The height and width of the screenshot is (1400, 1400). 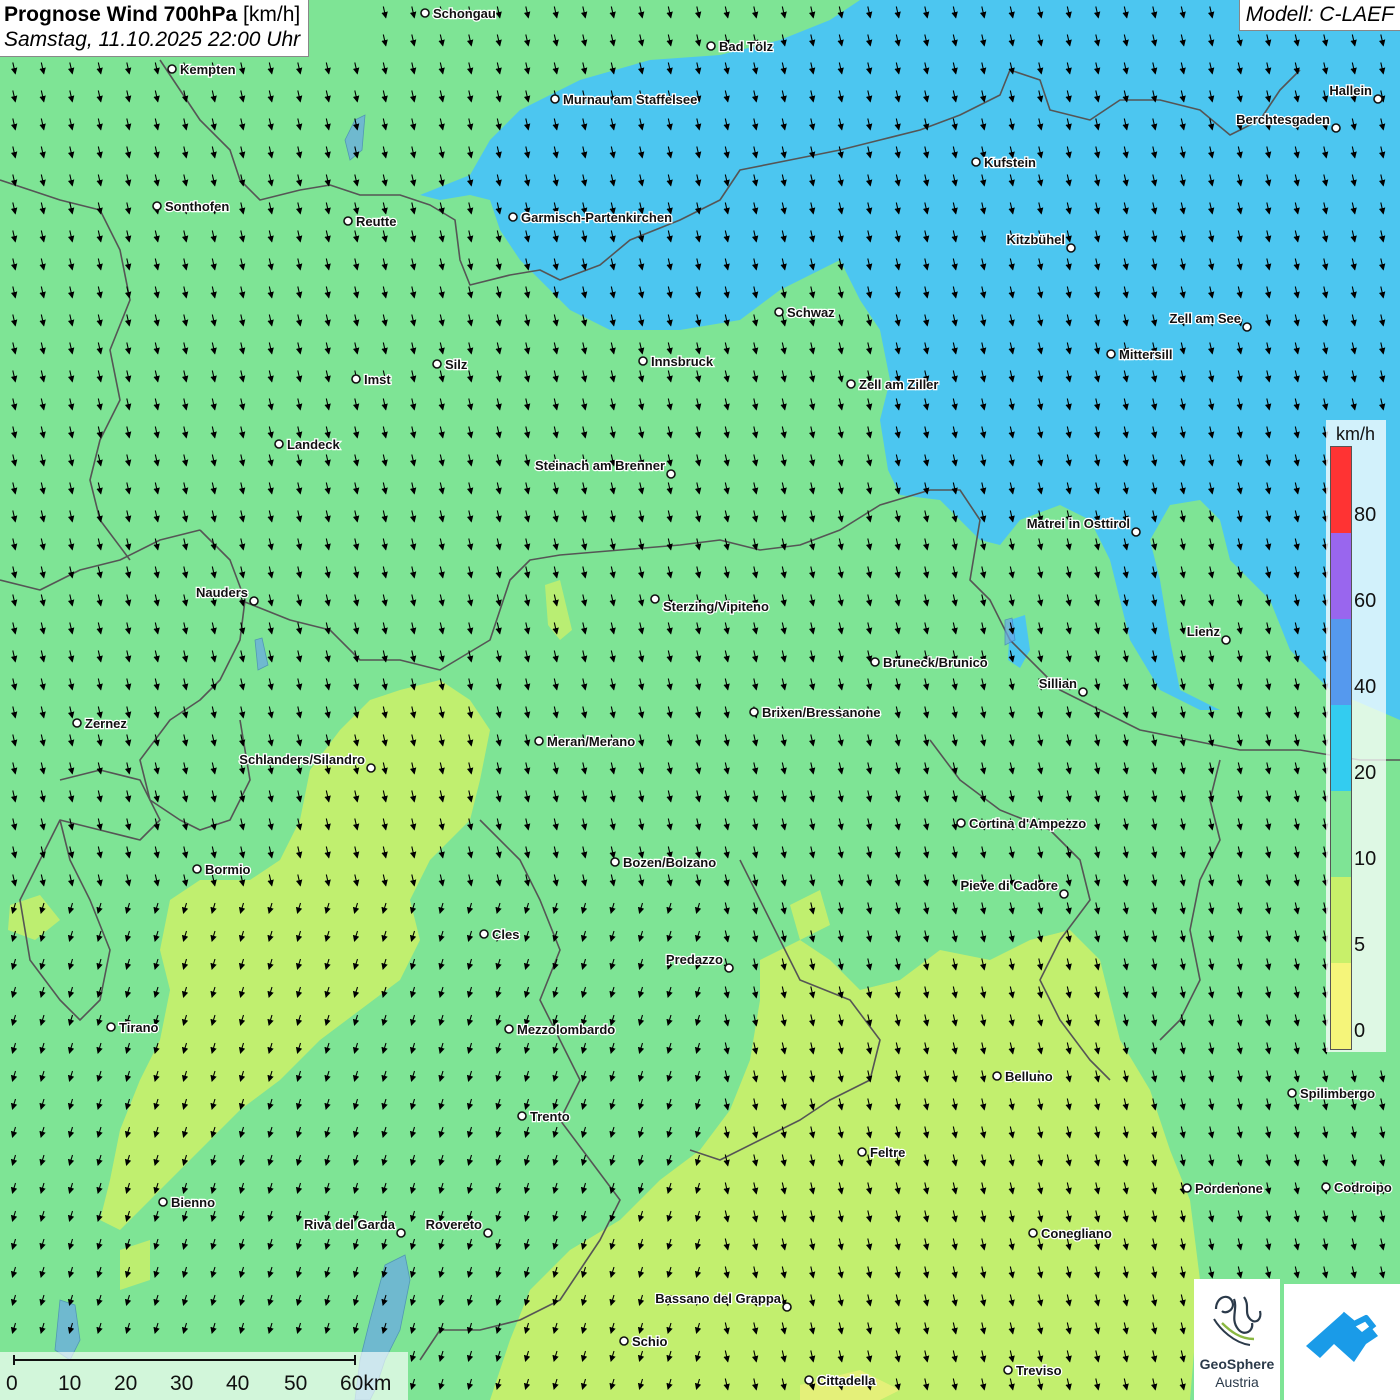 What do you see at coordinates (366, 1383) in the screenshot?
I see `scale-label: 60km` at bounding box center [366, 1383].